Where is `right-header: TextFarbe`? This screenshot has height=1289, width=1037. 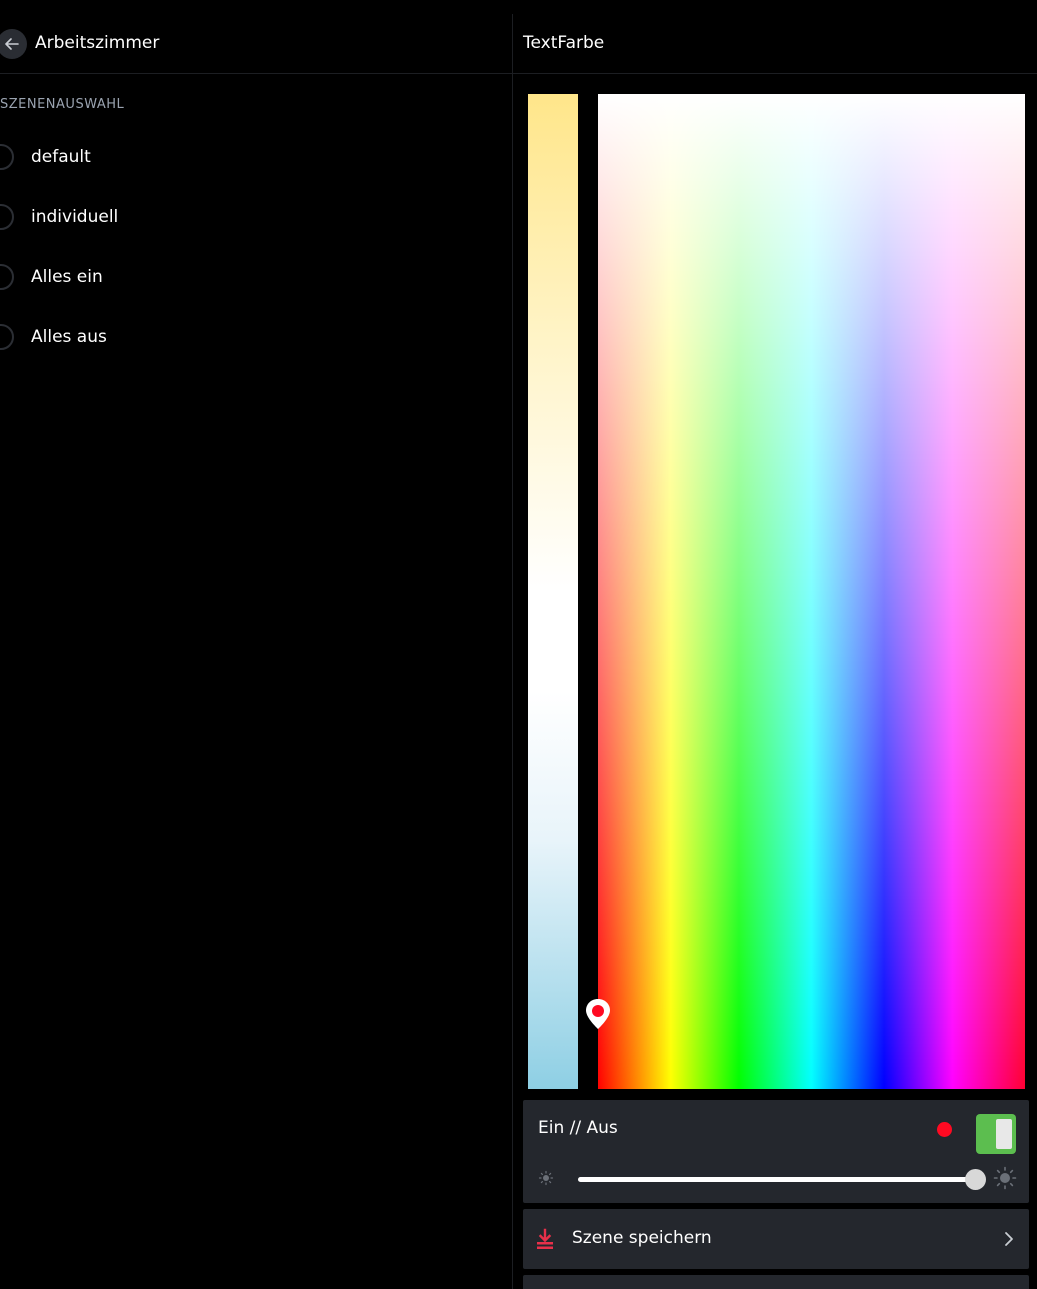
right-header: TextFarbe is located at coordinates (775, 44).